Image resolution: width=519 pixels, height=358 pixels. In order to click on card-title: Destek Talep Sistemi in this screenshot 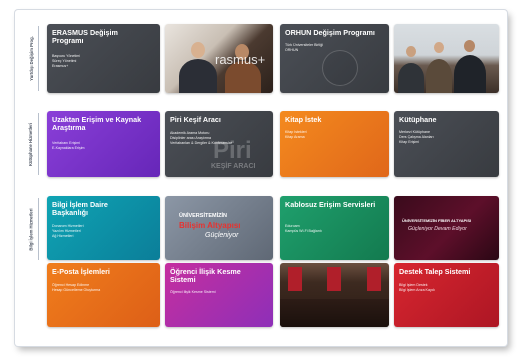, I will do `click(435, 271)`.